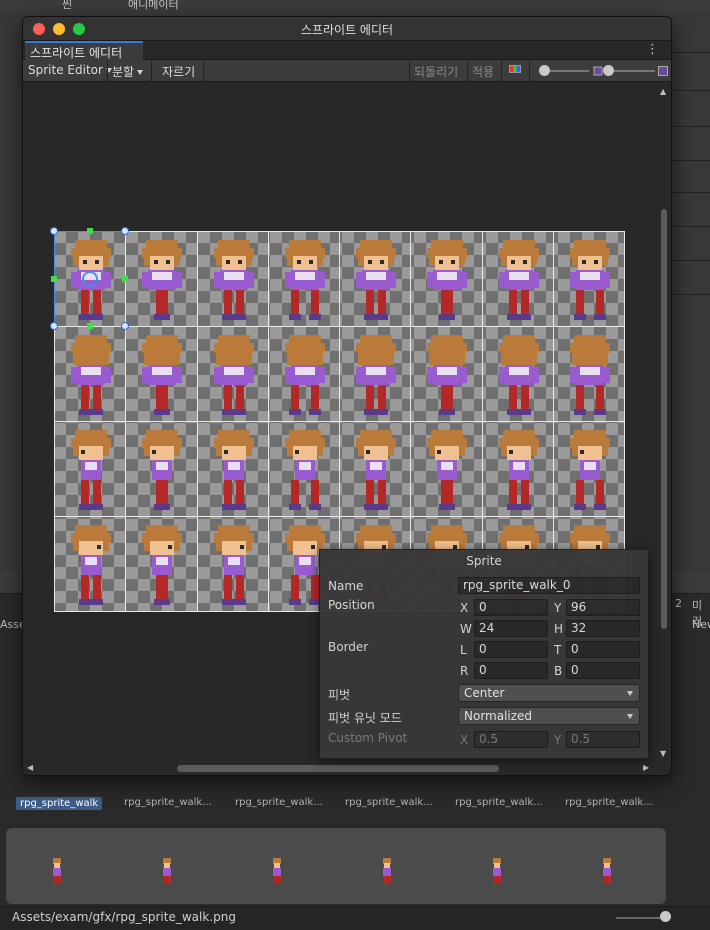  What do you see at coordinates (436, 70) in the screenshot?
I see `revert-button: 되돌리기` at bounding box center [436, 70].